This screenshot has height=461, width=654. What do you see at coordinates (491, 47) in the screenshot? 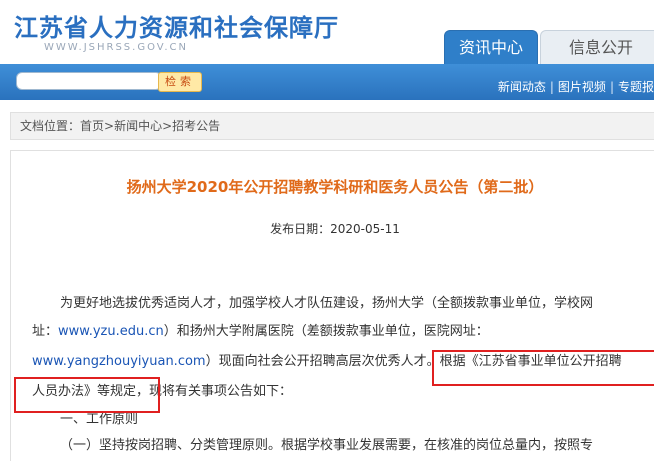
I see `tab-news-center: 资讯中心` at bounding box center [491, 47].